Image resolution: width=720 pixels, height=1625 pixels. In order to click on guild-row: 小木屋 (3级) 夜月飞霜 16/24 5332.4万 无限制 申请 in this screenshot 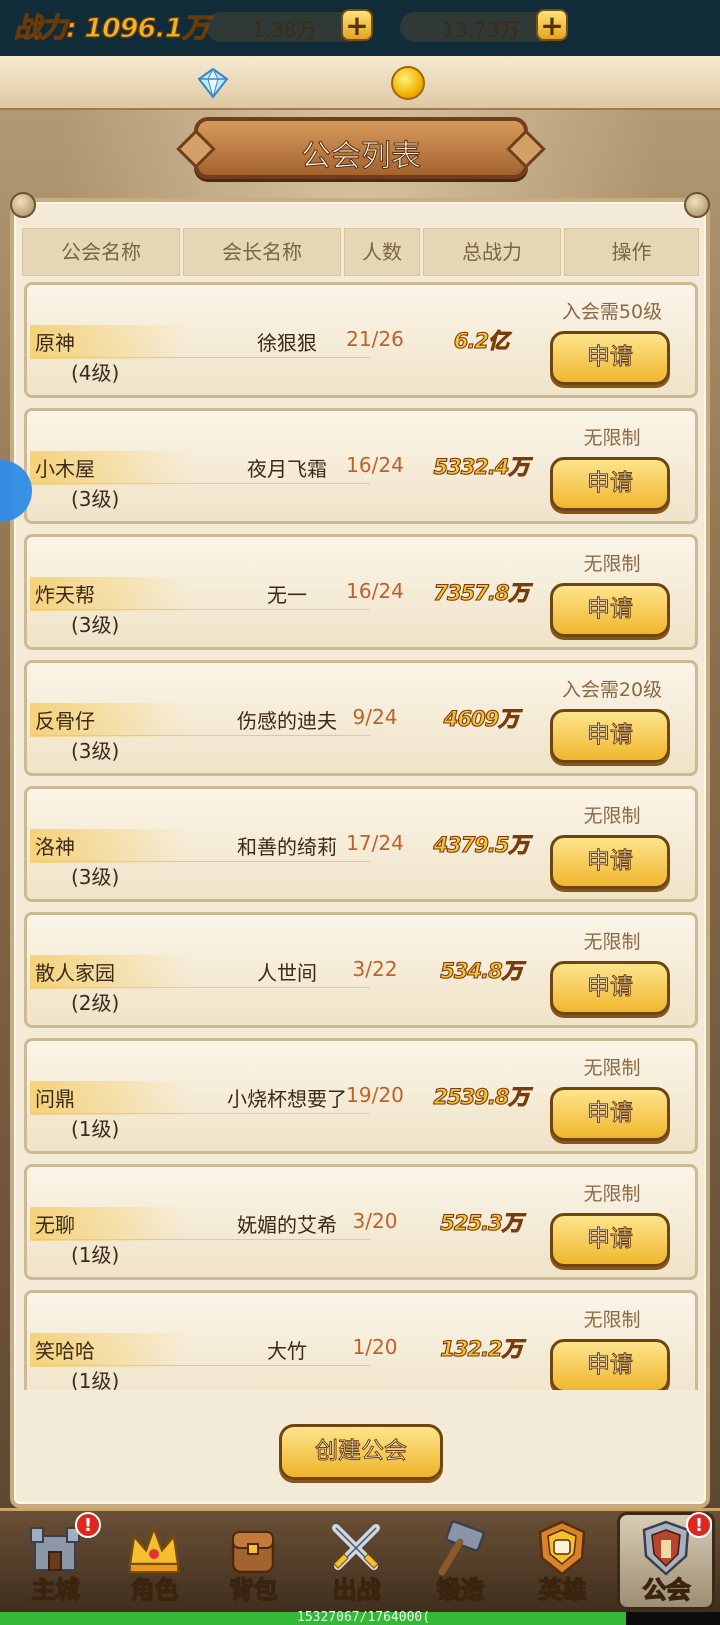, I will do `click(361, 466)`.